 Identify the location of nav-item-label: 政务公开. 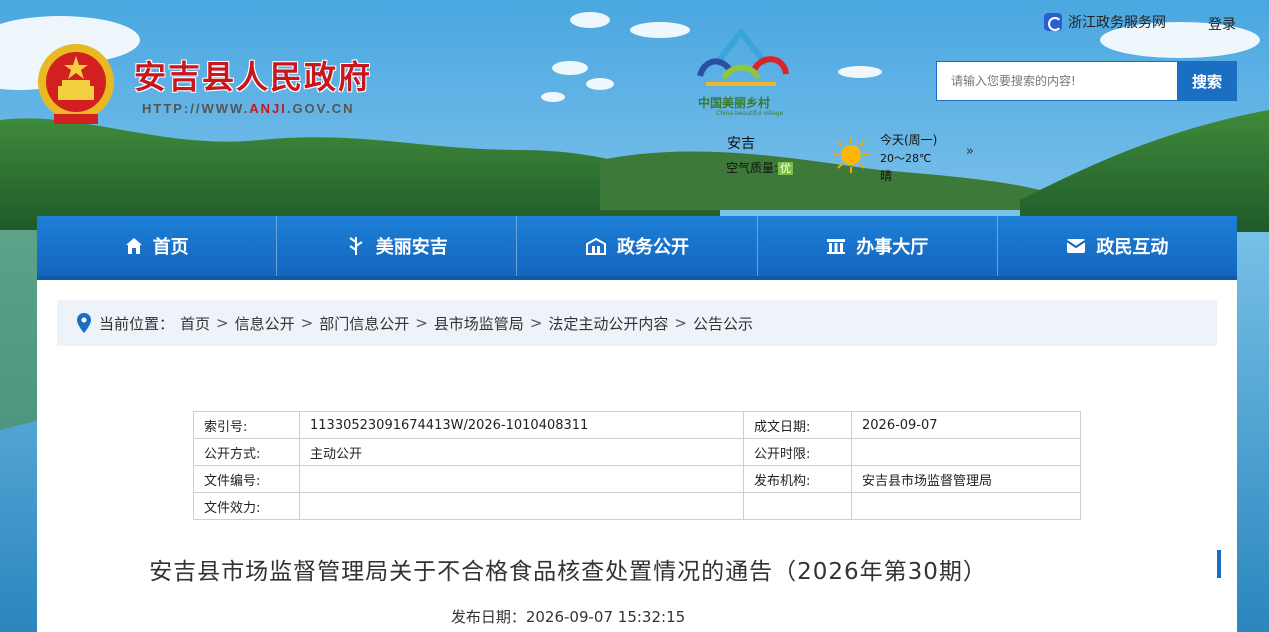
(653, 247).